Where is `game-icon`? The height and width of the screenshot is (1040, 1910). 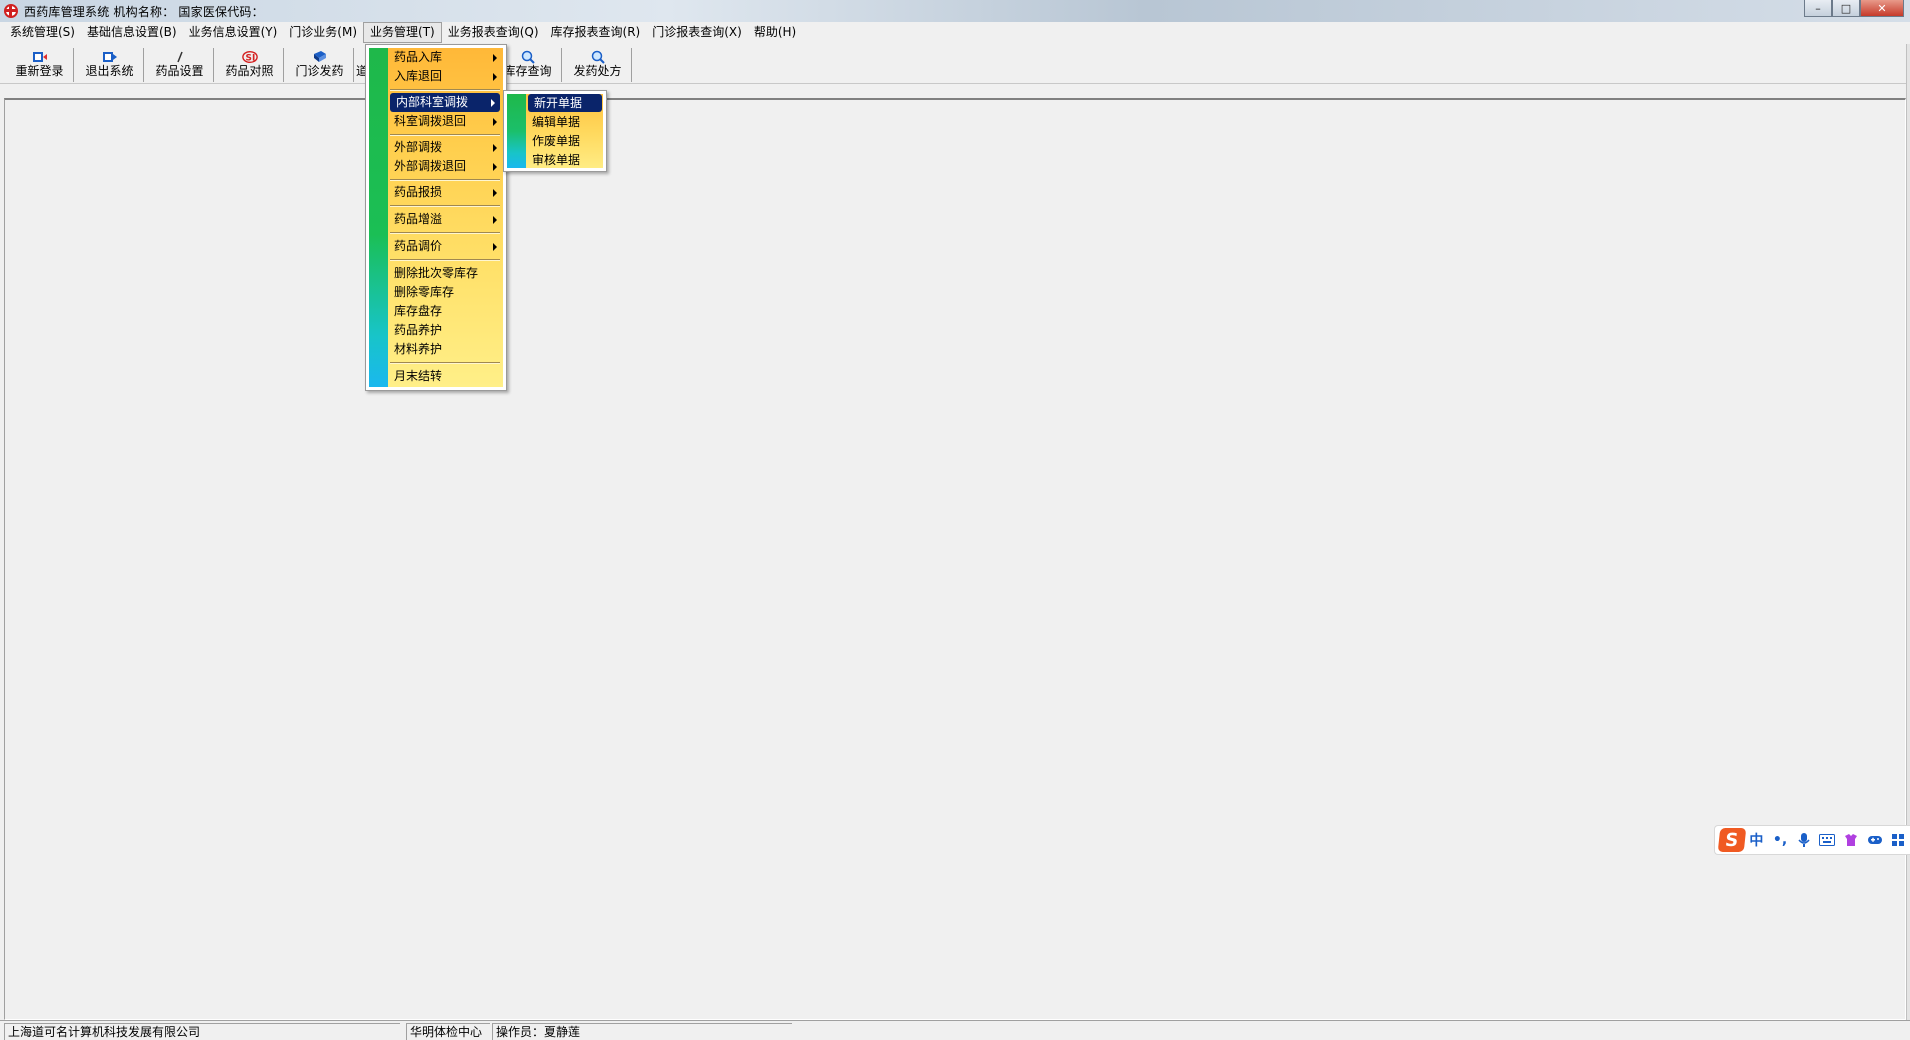
game-icon is located at coordinates (1875, 840).